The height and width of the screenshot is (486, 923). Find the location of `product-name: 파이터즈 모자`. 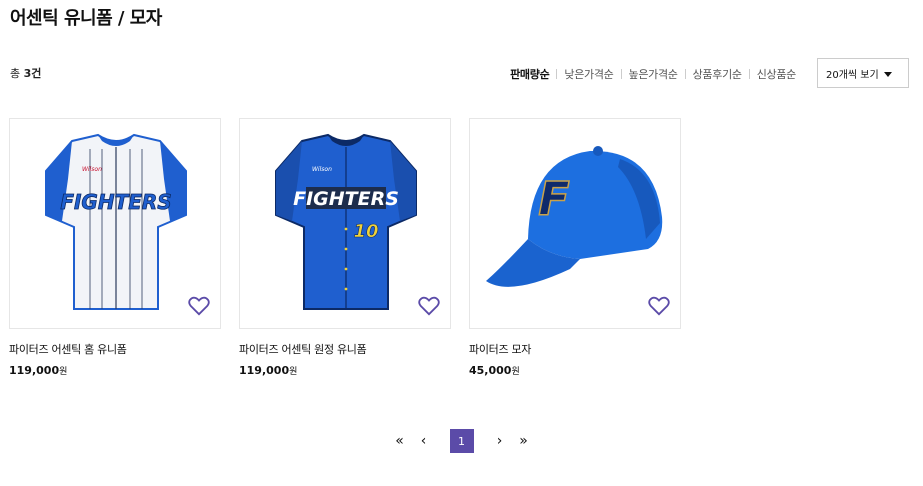

product-name: 파이터즈 모자 is located at coordinates (575, 349).